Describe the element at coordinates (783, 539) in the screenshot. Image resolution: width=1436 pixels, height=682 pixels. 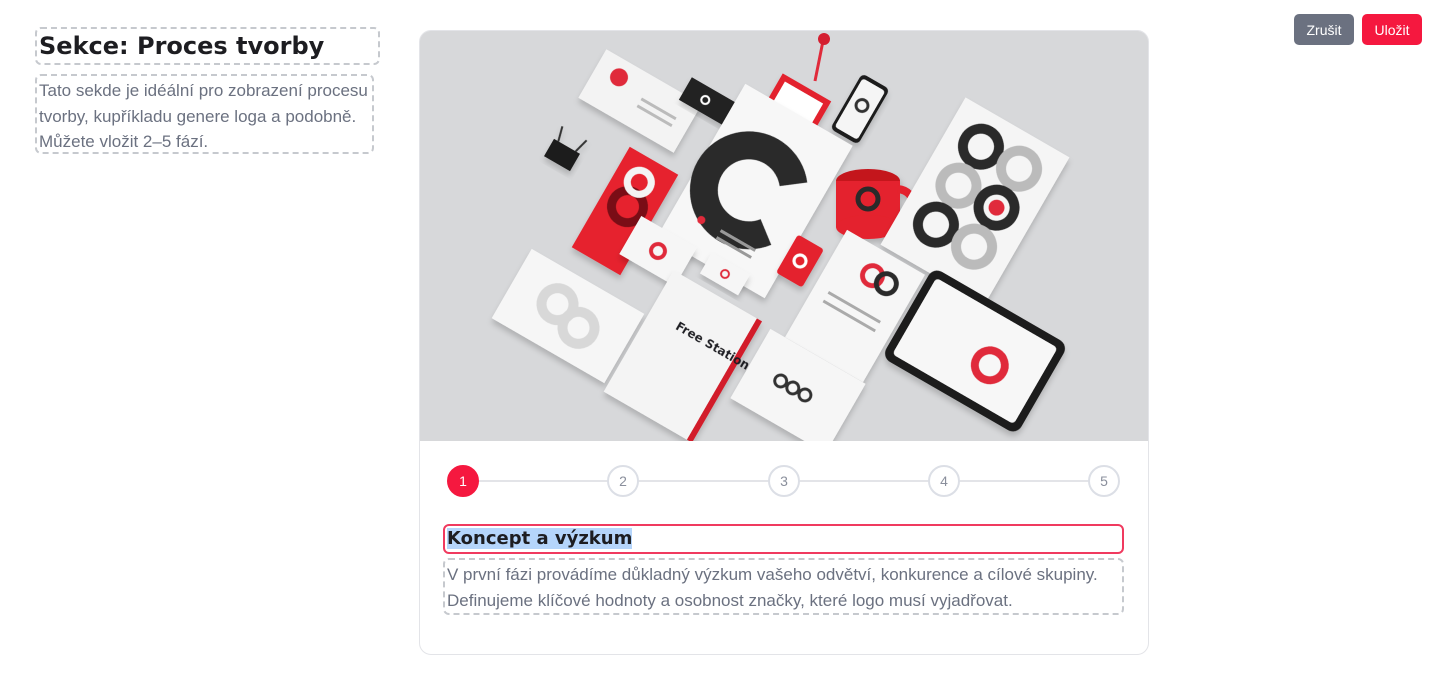
I see `step-title-field: Koncept a výzkum` at that location.